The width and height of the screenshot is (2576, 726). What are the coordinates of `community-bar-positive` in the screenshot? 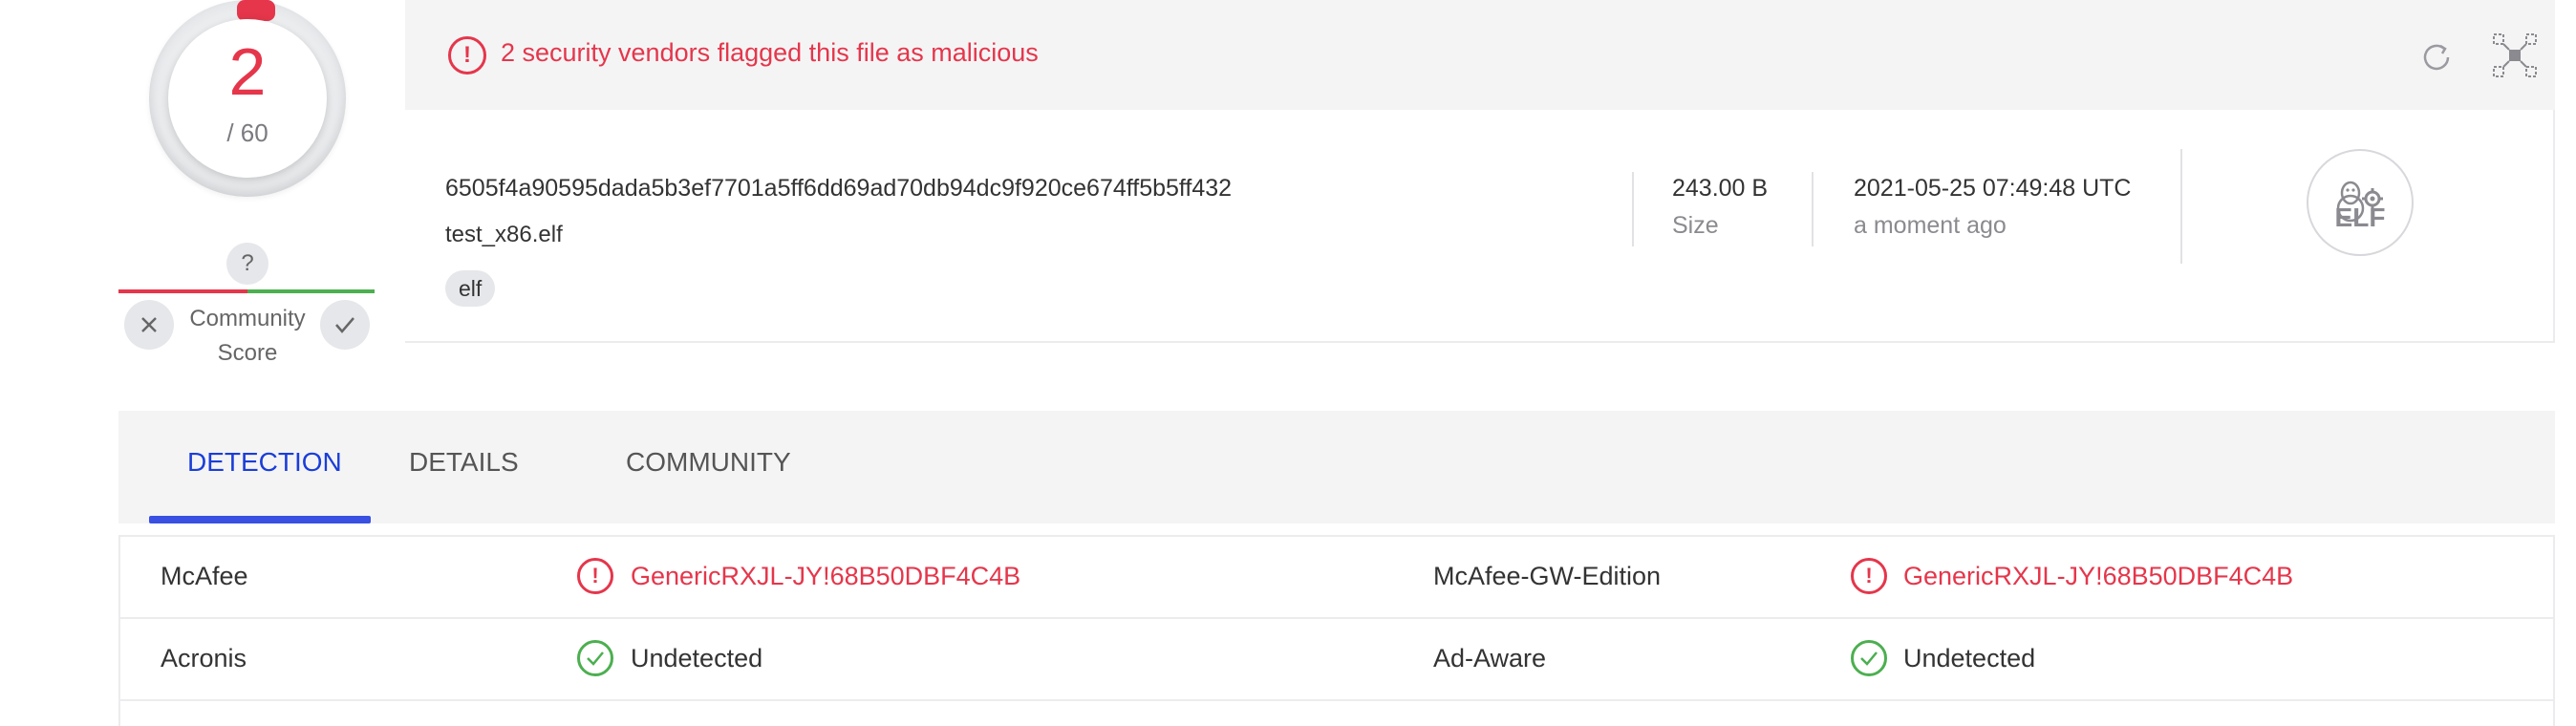 It's located at (311, 291).